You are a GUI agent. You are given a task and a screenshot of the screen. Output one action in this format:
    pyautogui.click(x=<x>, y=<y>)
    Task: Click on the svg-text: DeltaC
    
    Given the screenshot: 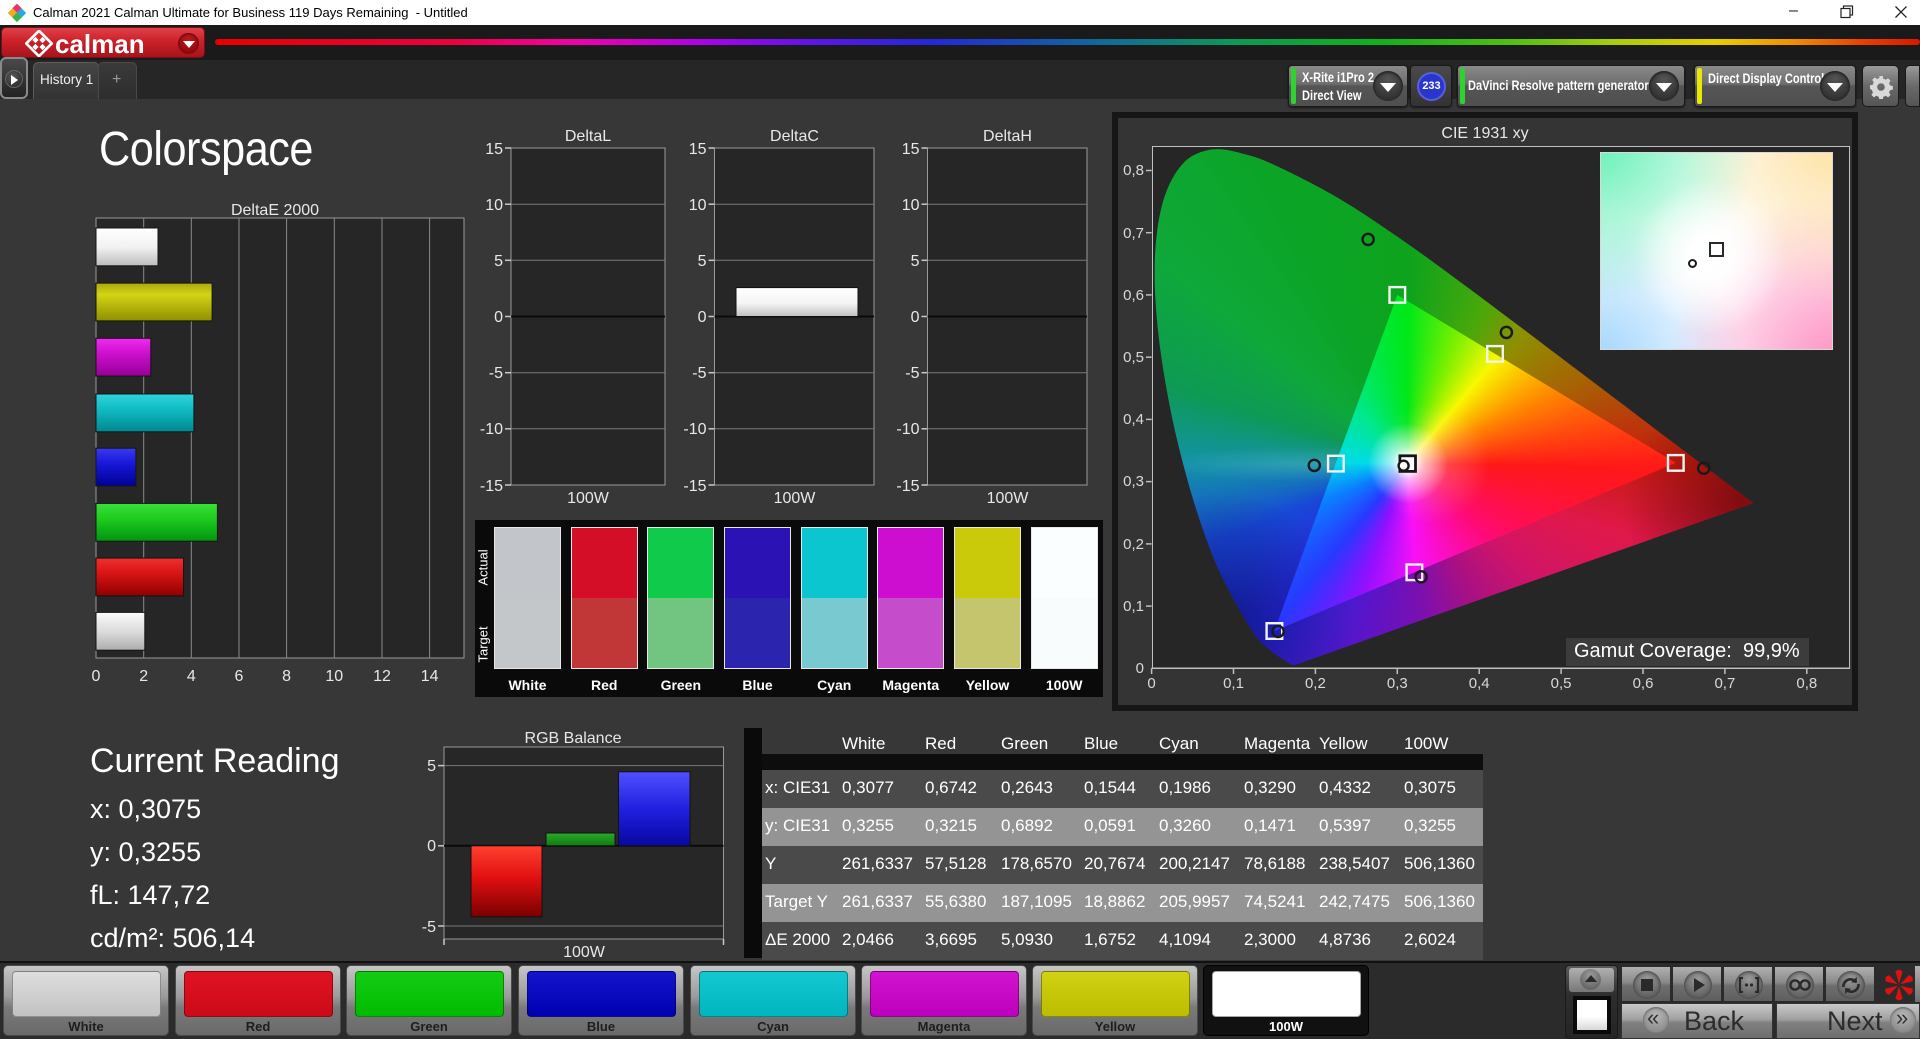 What is the action you would take?
    pyautogui.click(x=794, y=136)
    